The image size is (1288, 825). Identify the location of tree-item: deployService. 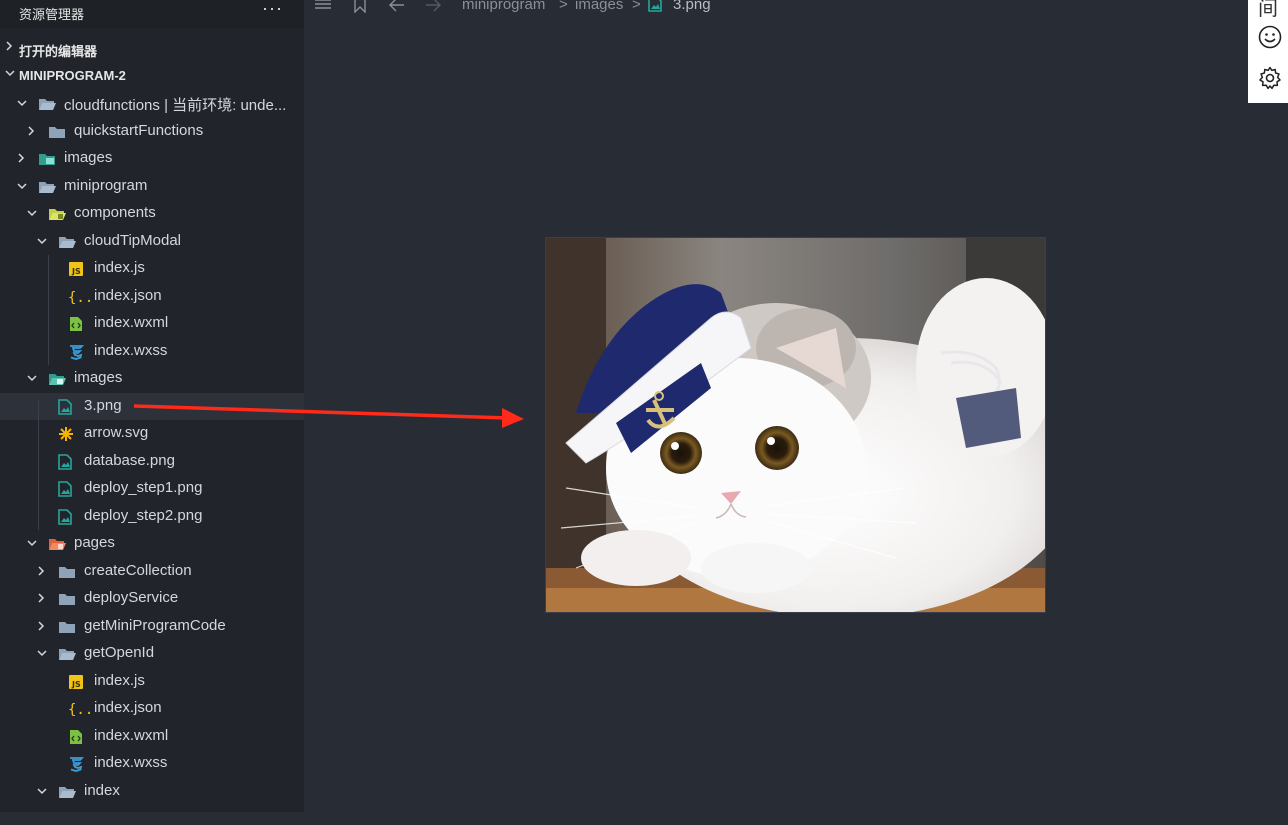
(152, 598).